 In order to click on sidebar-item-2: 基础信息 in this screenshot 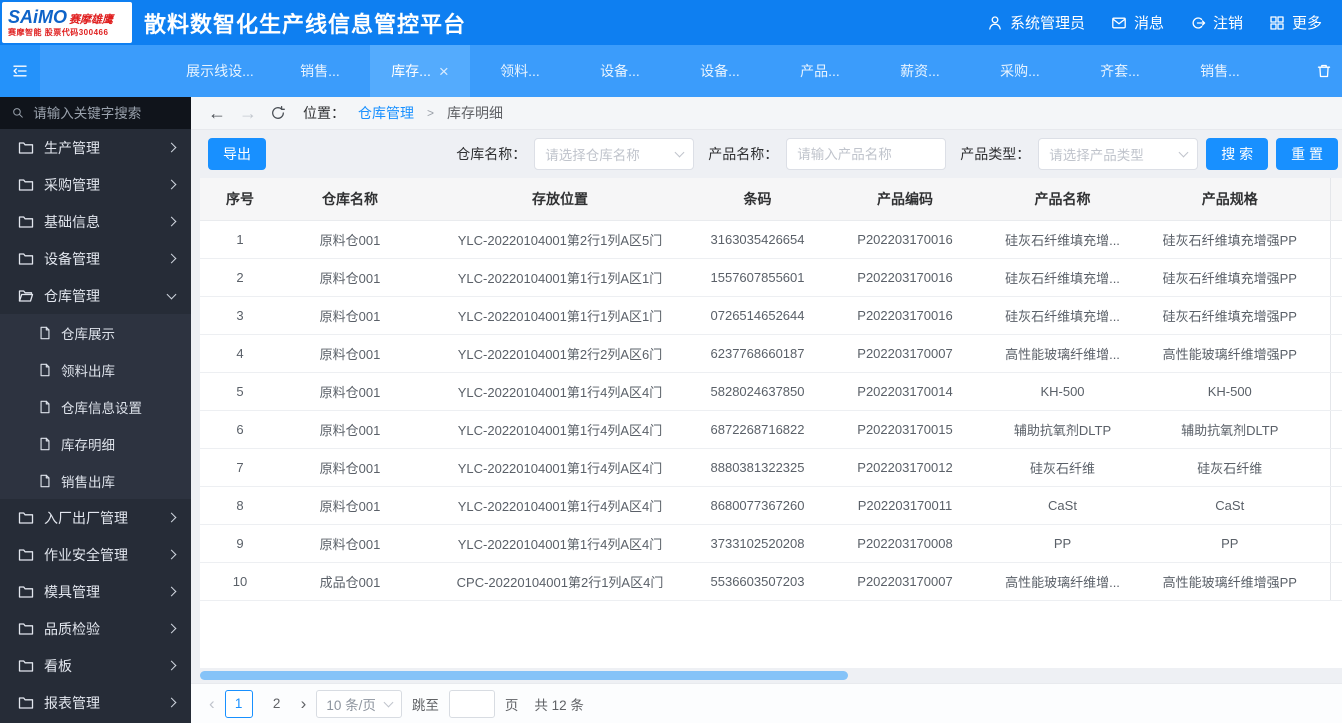, I will do `click(95, 221)`.